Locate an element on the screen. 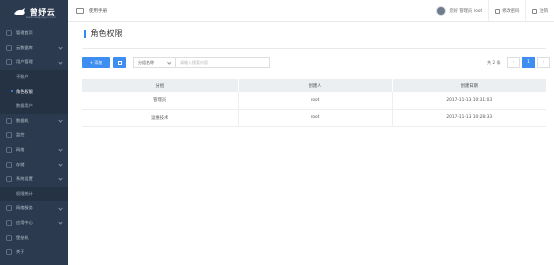  column-header-creator: 创建人 is located at coordinates (315, 85).